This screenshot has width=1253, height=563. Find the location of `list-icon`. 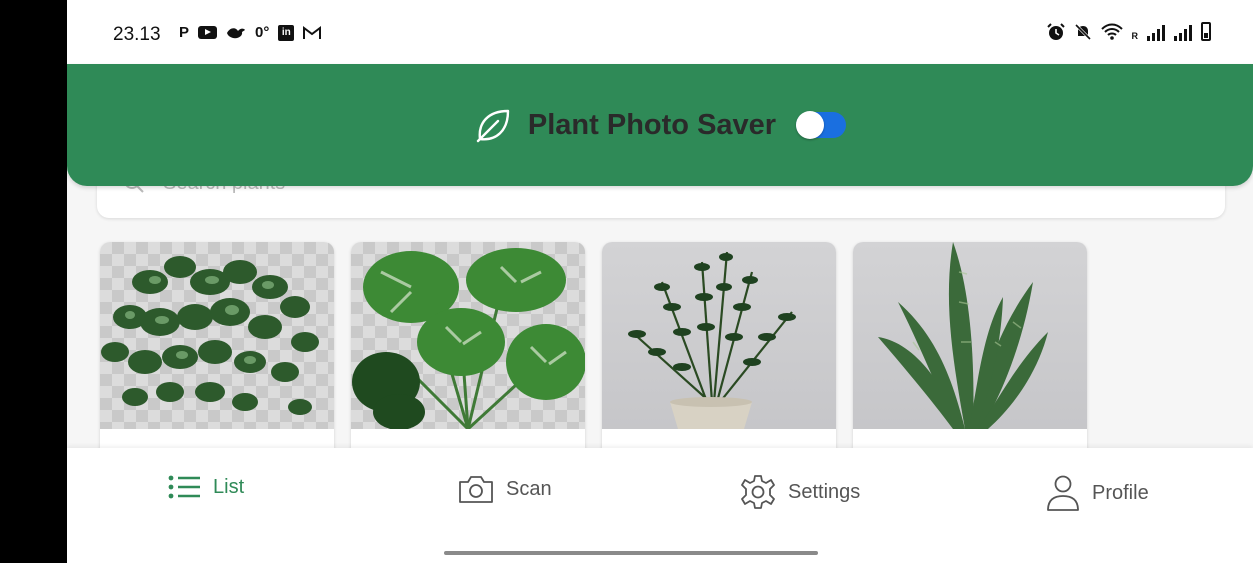

list-icon is located at coordinates (184, 487).